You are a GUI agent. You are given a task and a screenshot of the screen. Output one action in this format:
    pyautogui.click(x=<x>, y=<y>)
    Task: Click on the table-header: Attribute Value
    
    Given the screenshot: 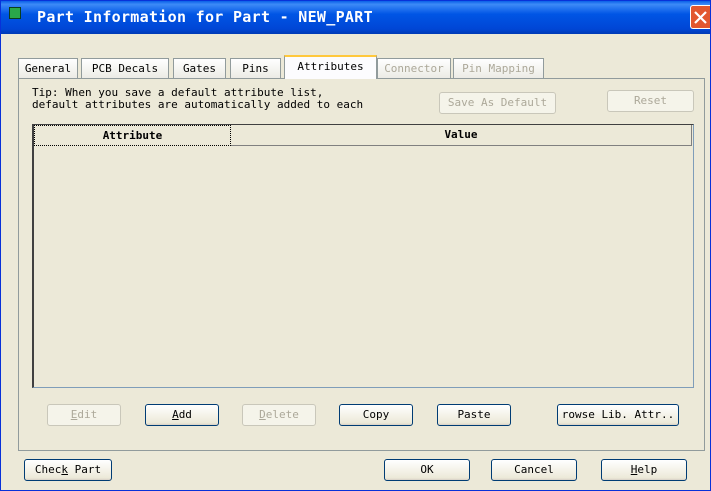 What is the action you would take?
    pyautogui.click(x=363, y=135)
    